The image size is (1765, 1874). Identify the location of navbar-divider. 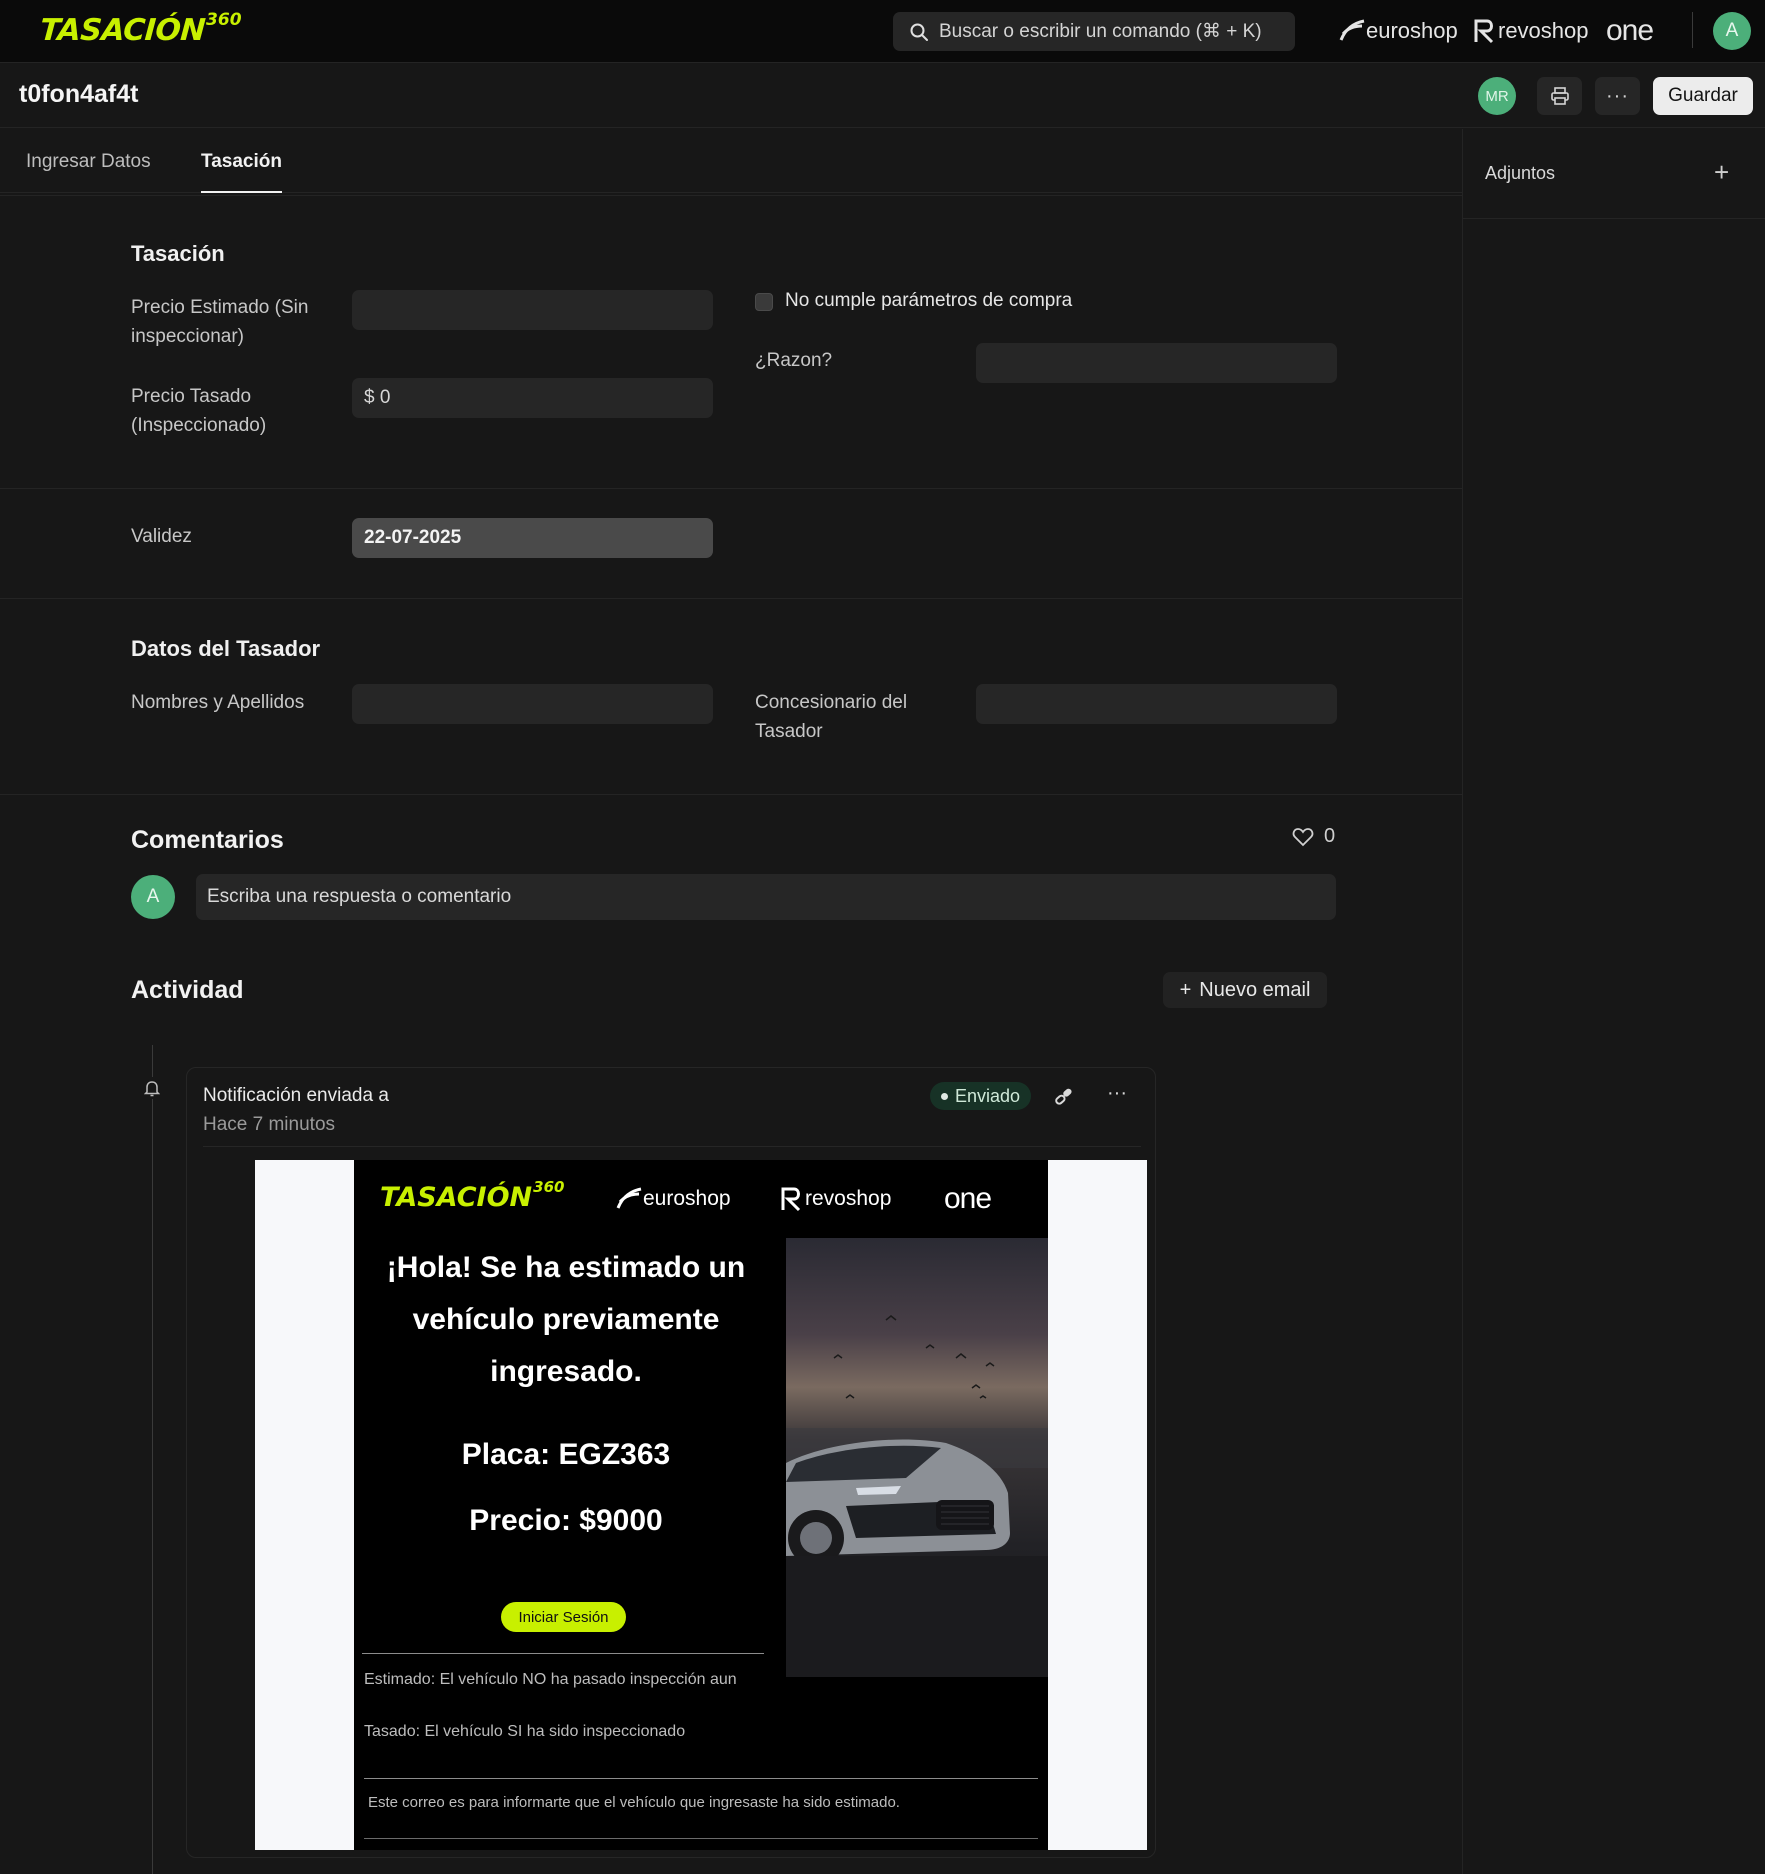
(1692, 30).